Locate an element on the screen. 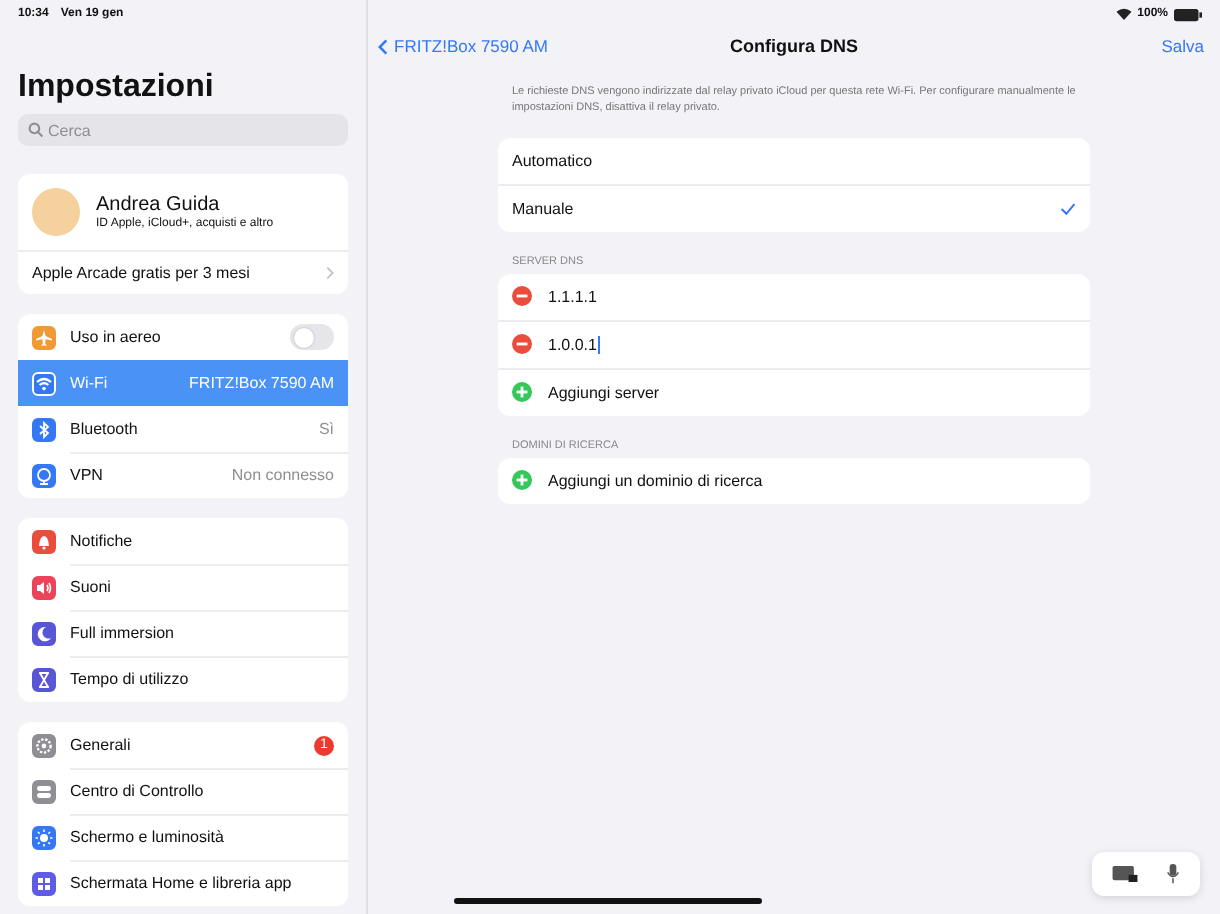 The width and height of the screenshot is (1220, 914). promo-label: Apple Arcade gratis per 3 mesi is located at coordinates (141, 273).